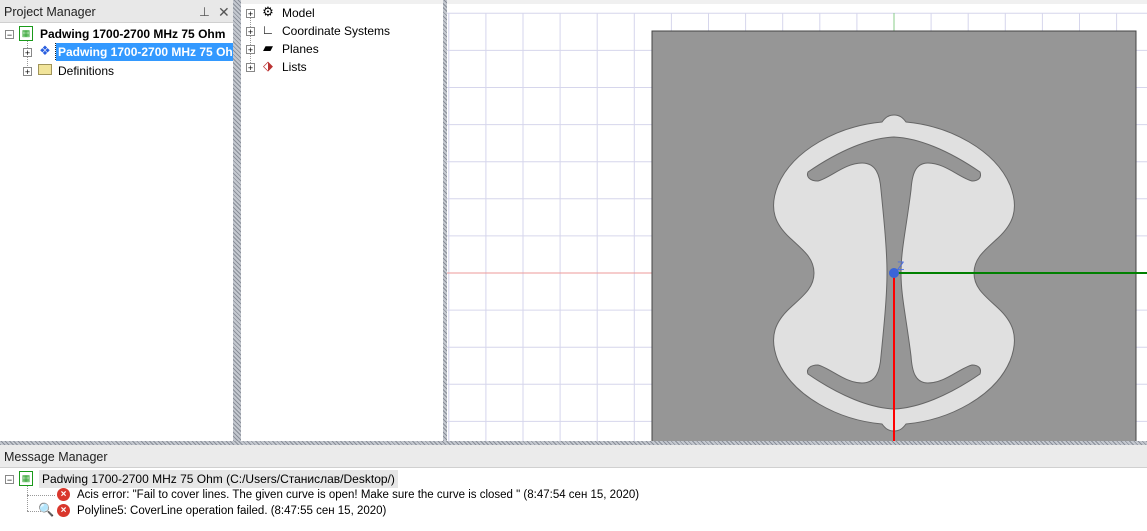 Image resolution: width=1147 pixels, height=531 pixels. I want to click on project-manager-title: Project Manager, so click(50, 12).